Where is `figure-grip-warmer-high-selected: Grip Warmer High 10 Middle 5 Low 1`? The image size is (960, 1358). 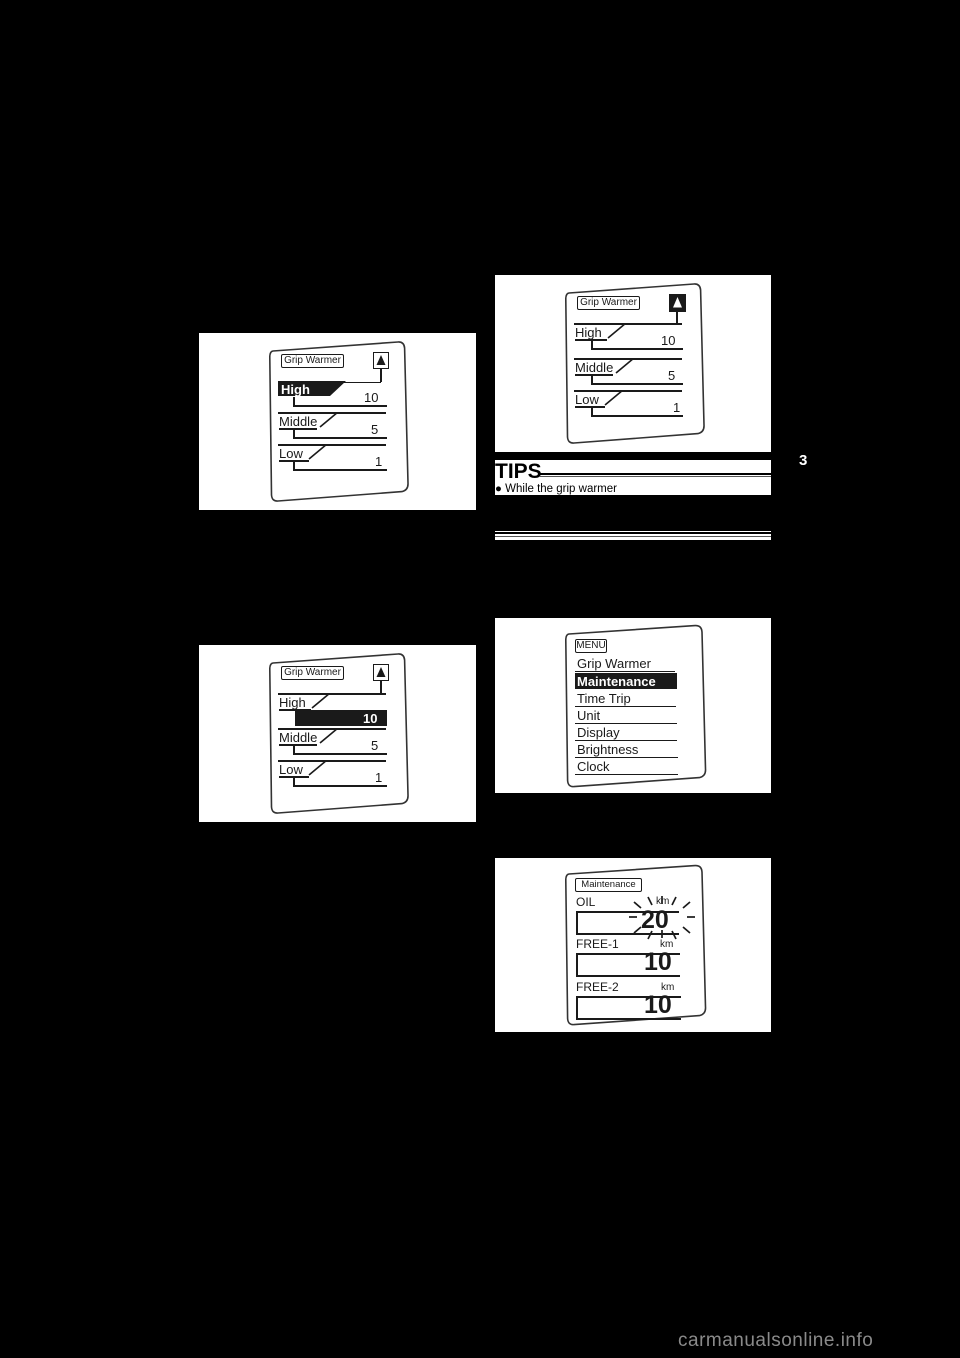 figure-grip-warmer-high-selected: Grip Warmer High 10 Middle 5 Low 1 is located at coordinates (337, 421).